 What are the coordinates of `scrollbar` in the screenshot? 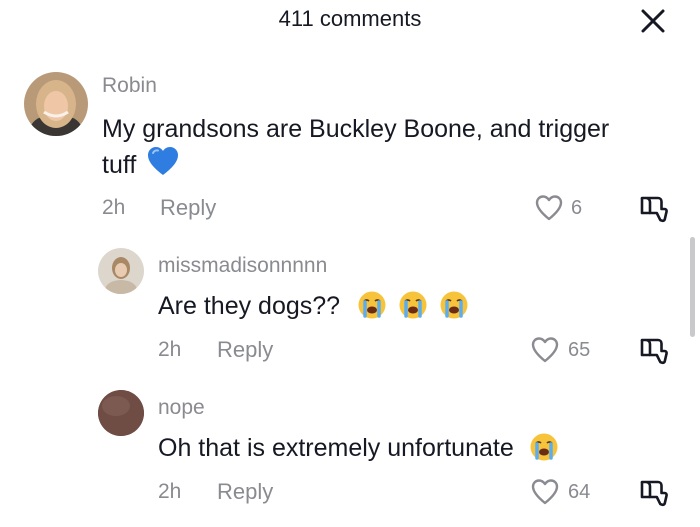 It's located at (692, 287).